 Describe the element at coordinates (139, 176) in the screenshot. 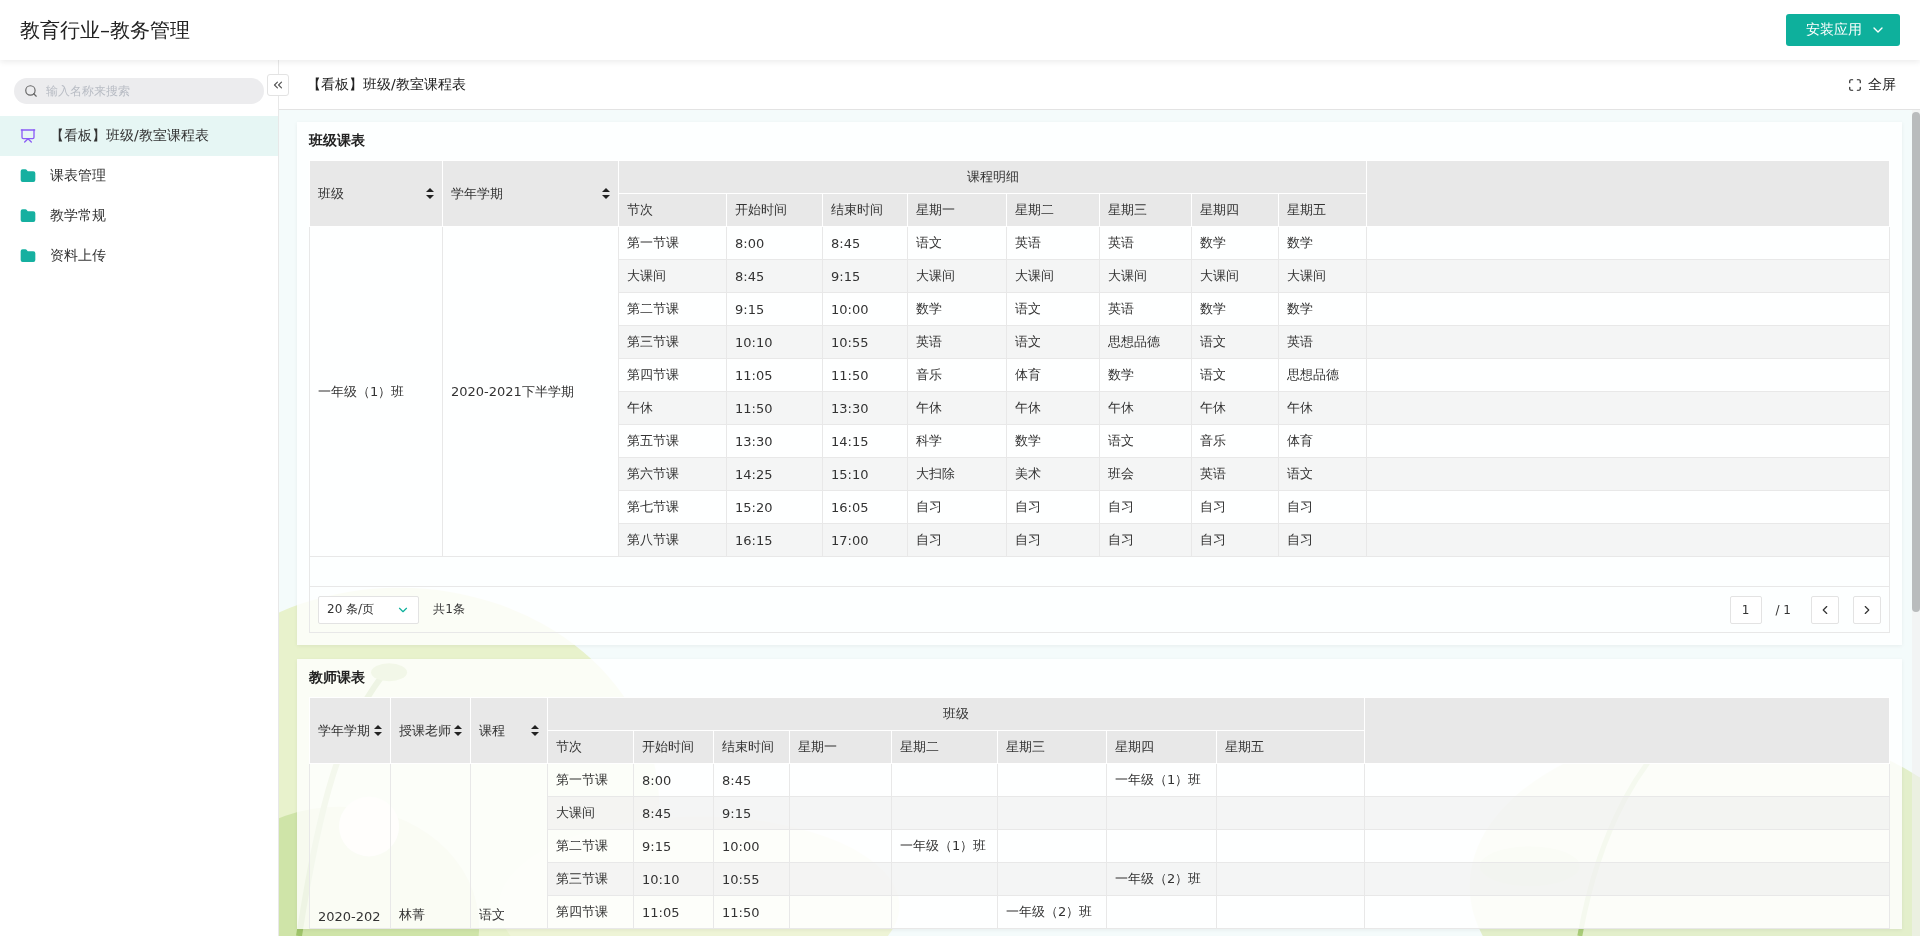

I see `sidebar-item: 课表管理` at that location.